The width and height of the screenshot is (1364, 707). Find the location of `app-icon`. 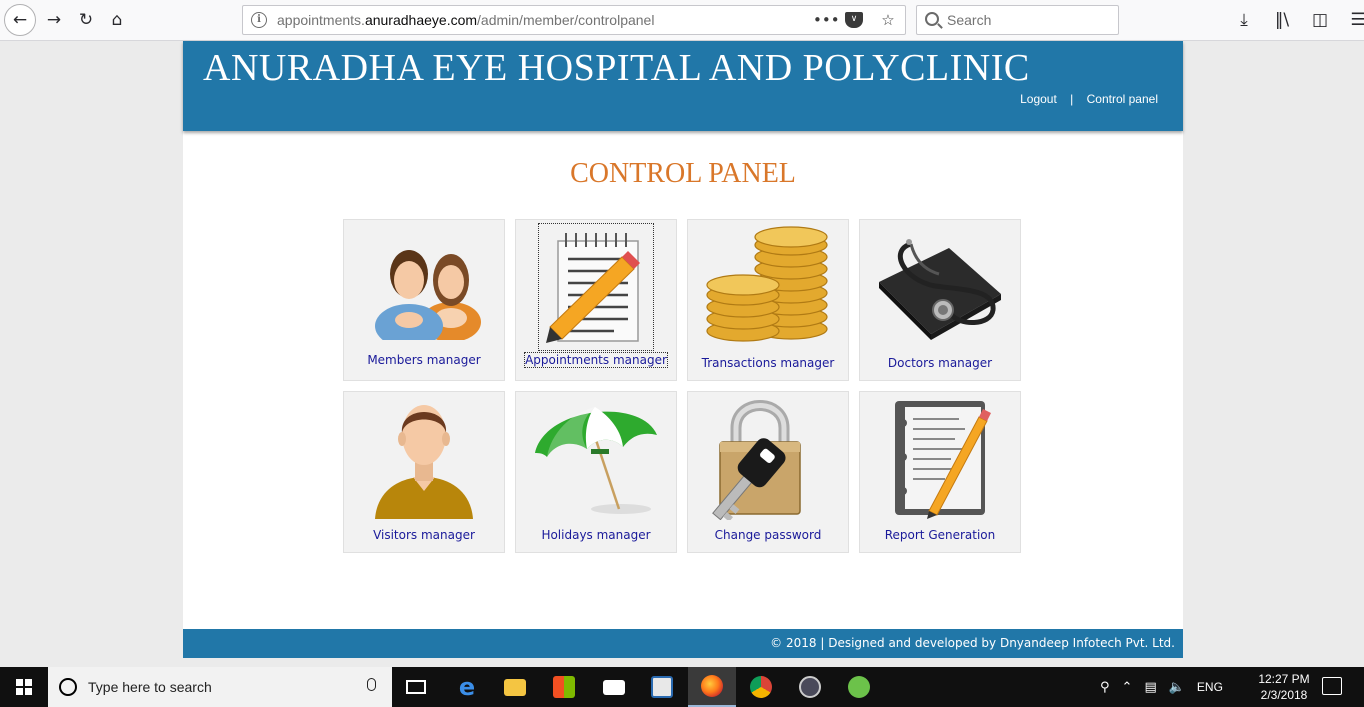

app-icon is located at coordinates (662, 687).